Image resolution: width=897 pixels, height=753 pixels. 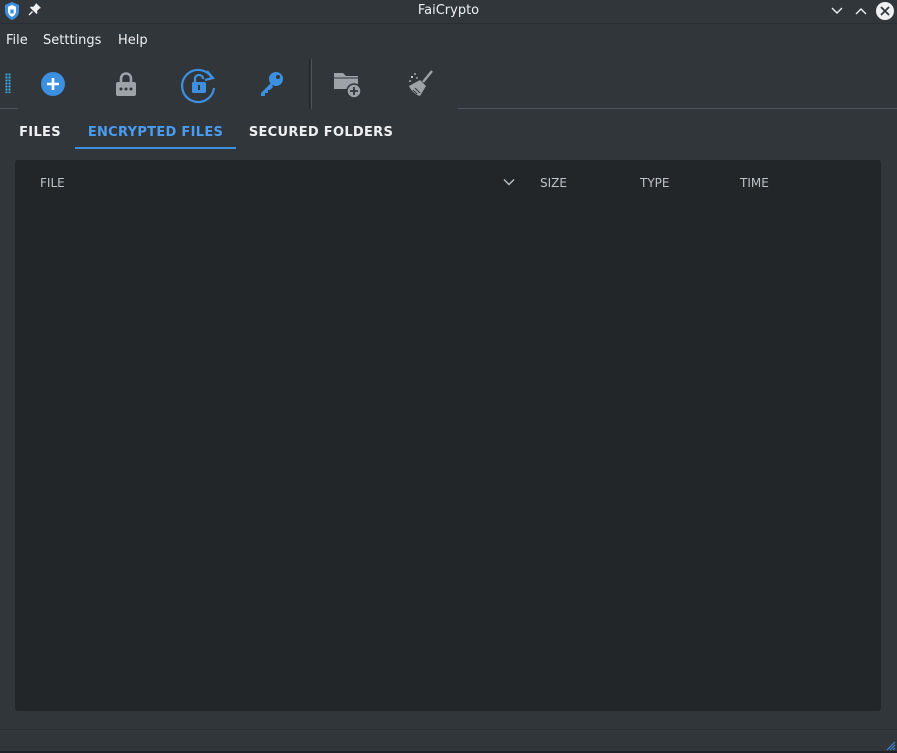 I want to click on resize-grip-icon, so click(x=890, y=745).